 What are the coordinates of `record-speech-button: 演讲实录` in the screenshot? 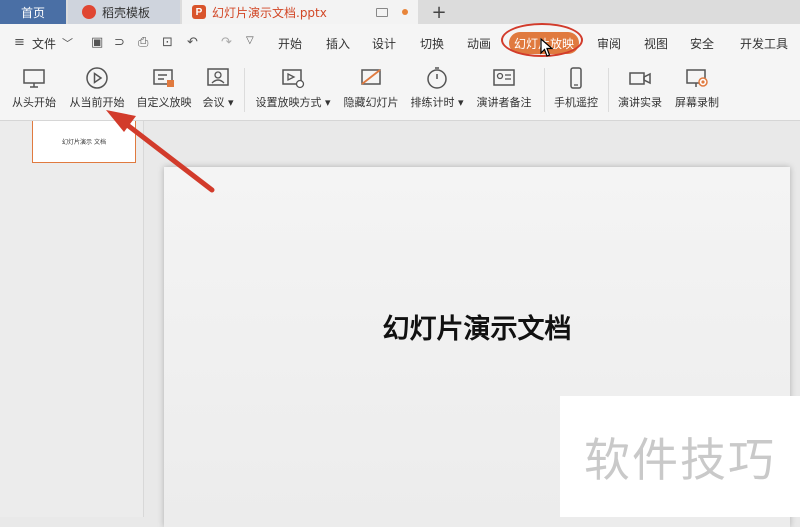 It's located at (640, 90).